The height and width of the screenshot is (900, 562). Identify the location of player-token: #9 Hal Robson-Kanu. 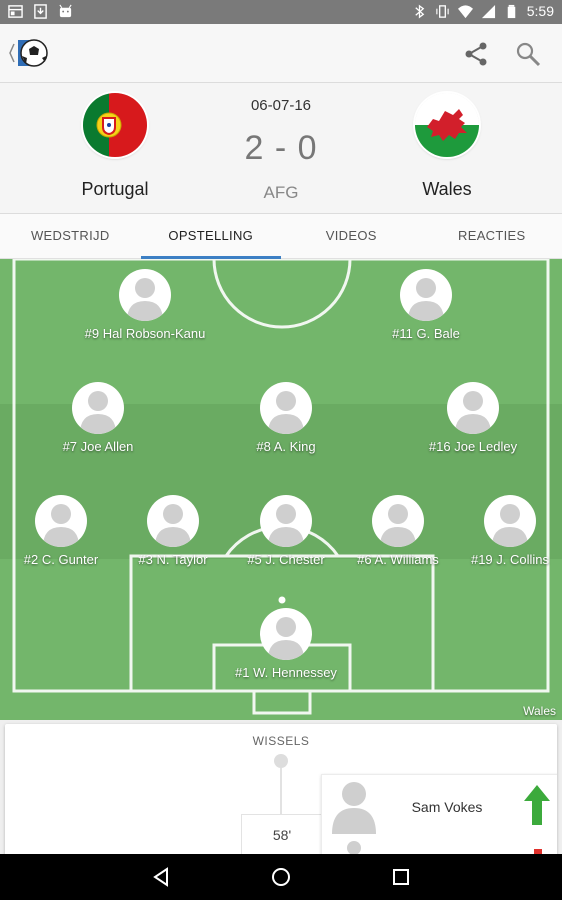
(145, 305).